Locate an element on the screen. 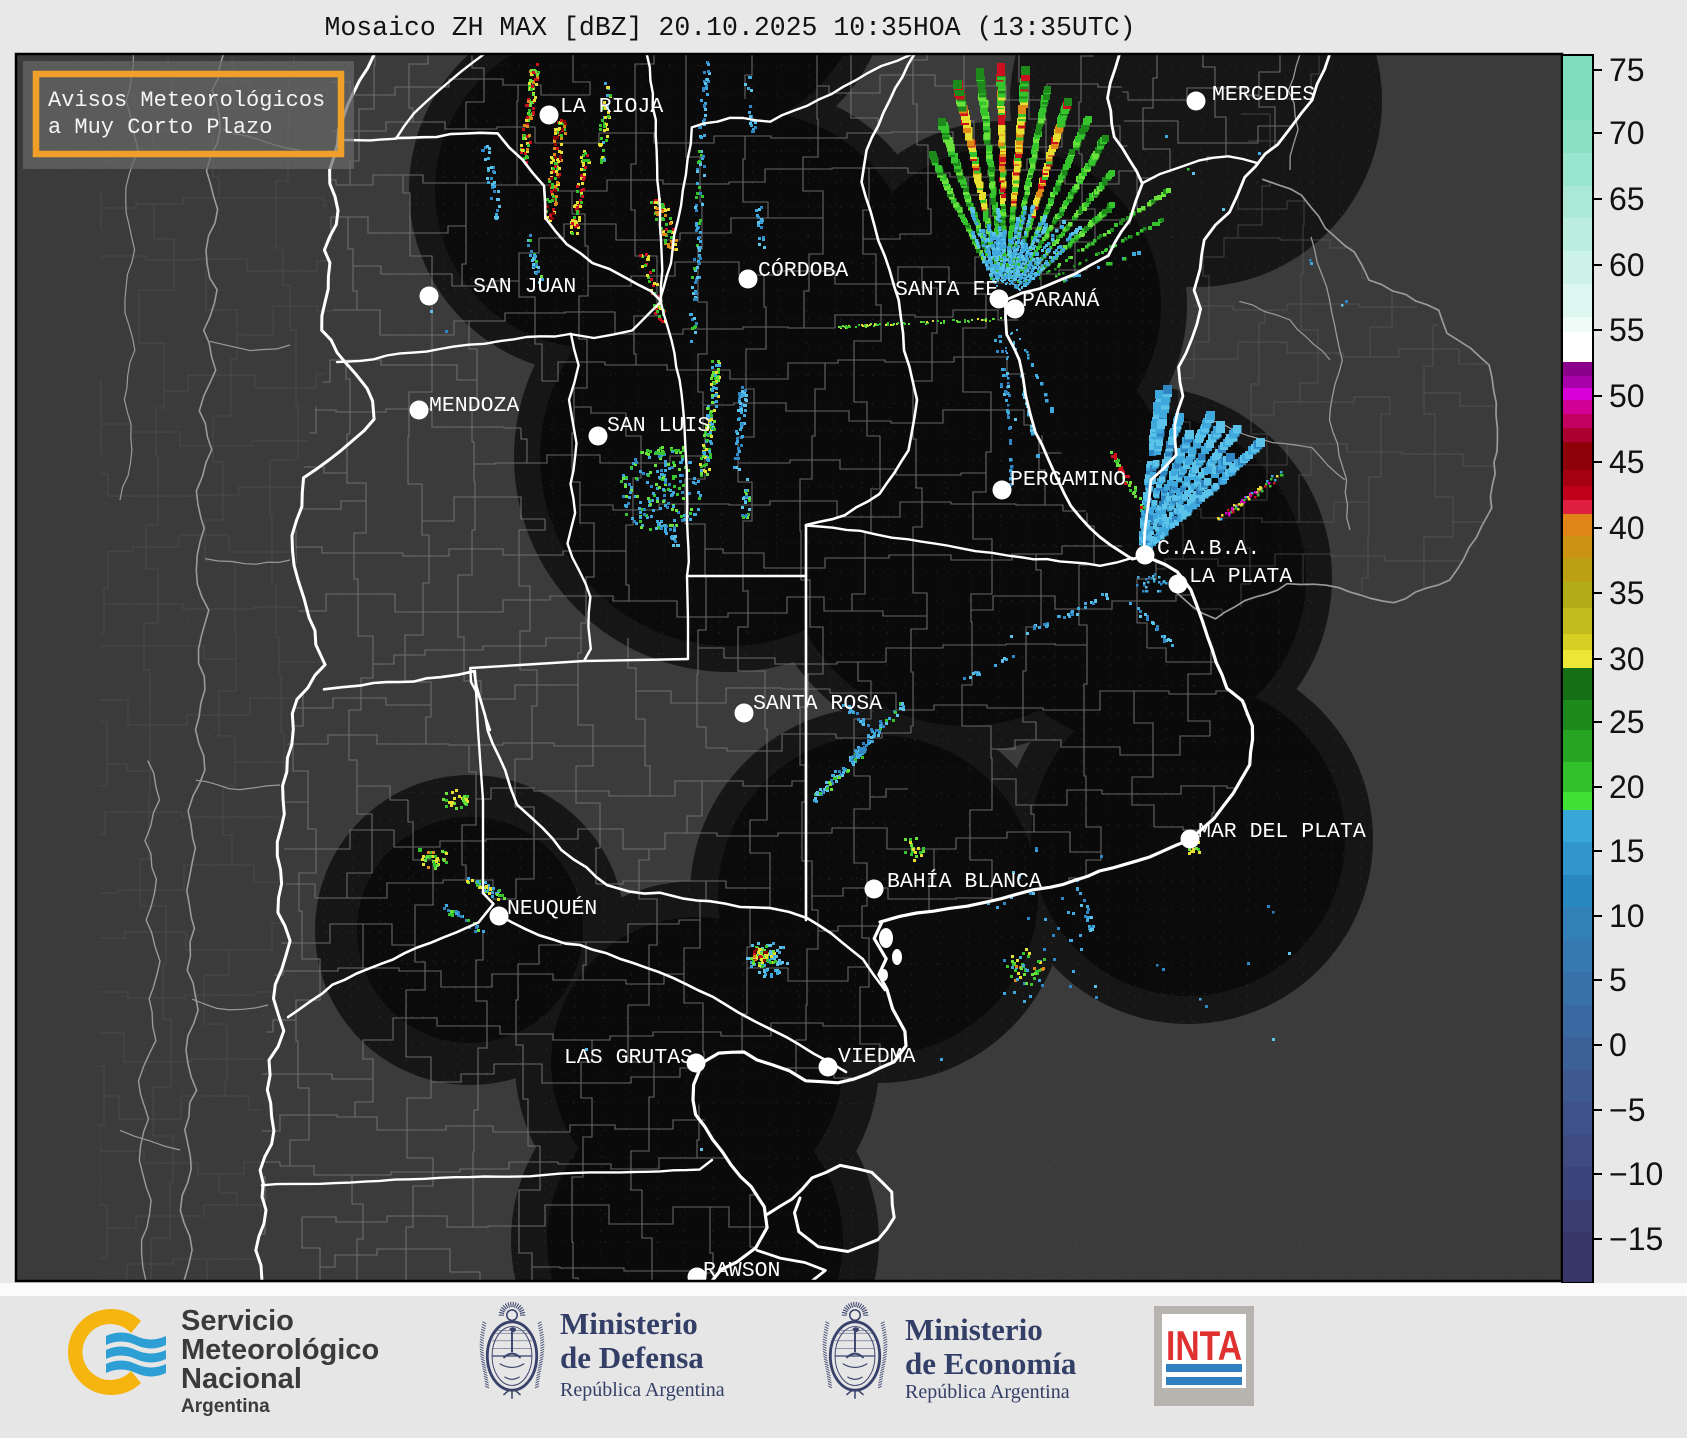 The image size is (1687, 1438). svg-text: MAR DEL PLATA is located at coordinates (1282, 832).